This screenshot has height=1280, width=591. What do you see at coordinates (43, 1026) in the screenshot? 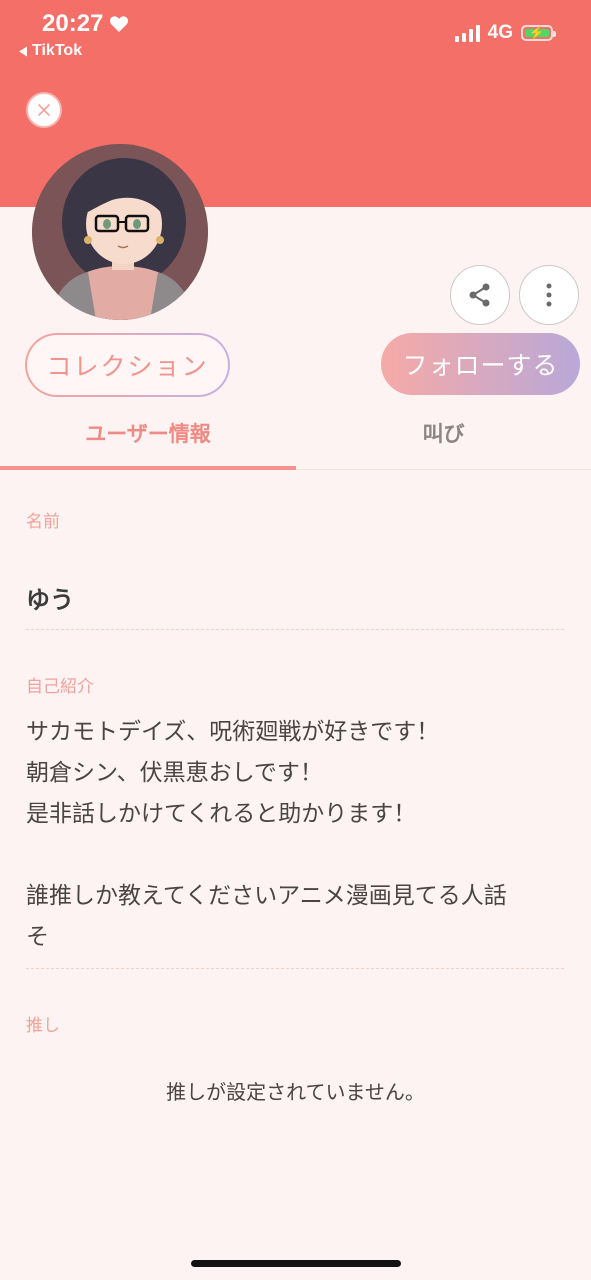
I see `oshi-label: 推し` at bounding box center [43, 1026].